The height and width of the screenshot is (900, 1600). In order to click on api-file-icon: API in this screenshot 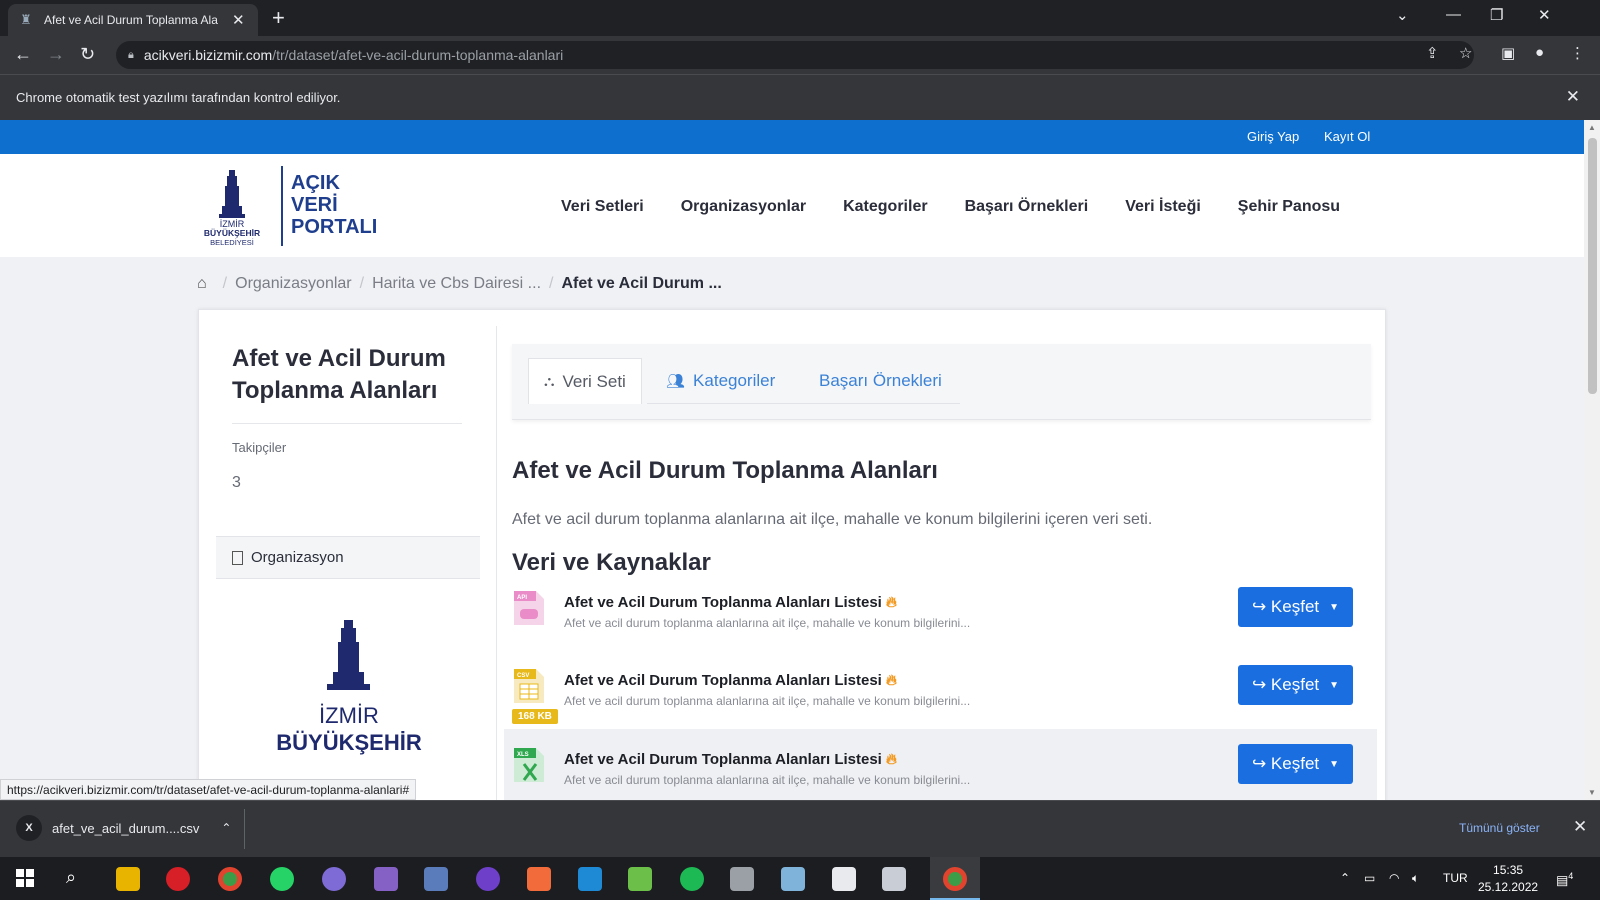, I will do `click(529, 608)`.